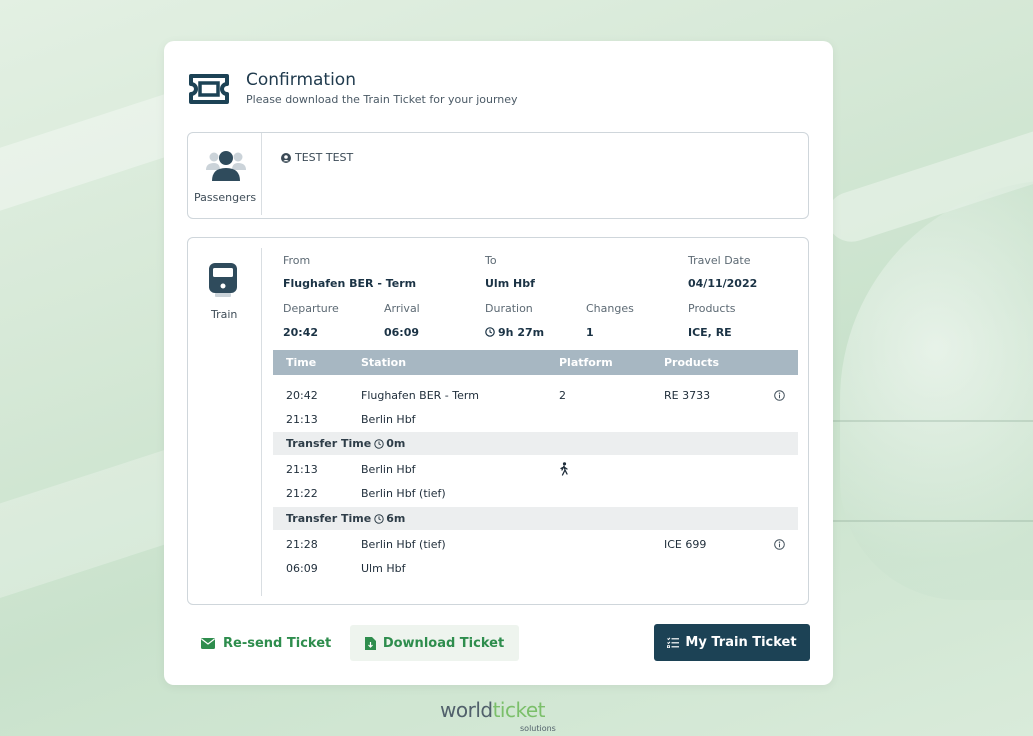 This screenshot has width=1033, height=736. Describe the element at coordinates (224, 314) in the screenshot. I see `train-label: Train` at that location.